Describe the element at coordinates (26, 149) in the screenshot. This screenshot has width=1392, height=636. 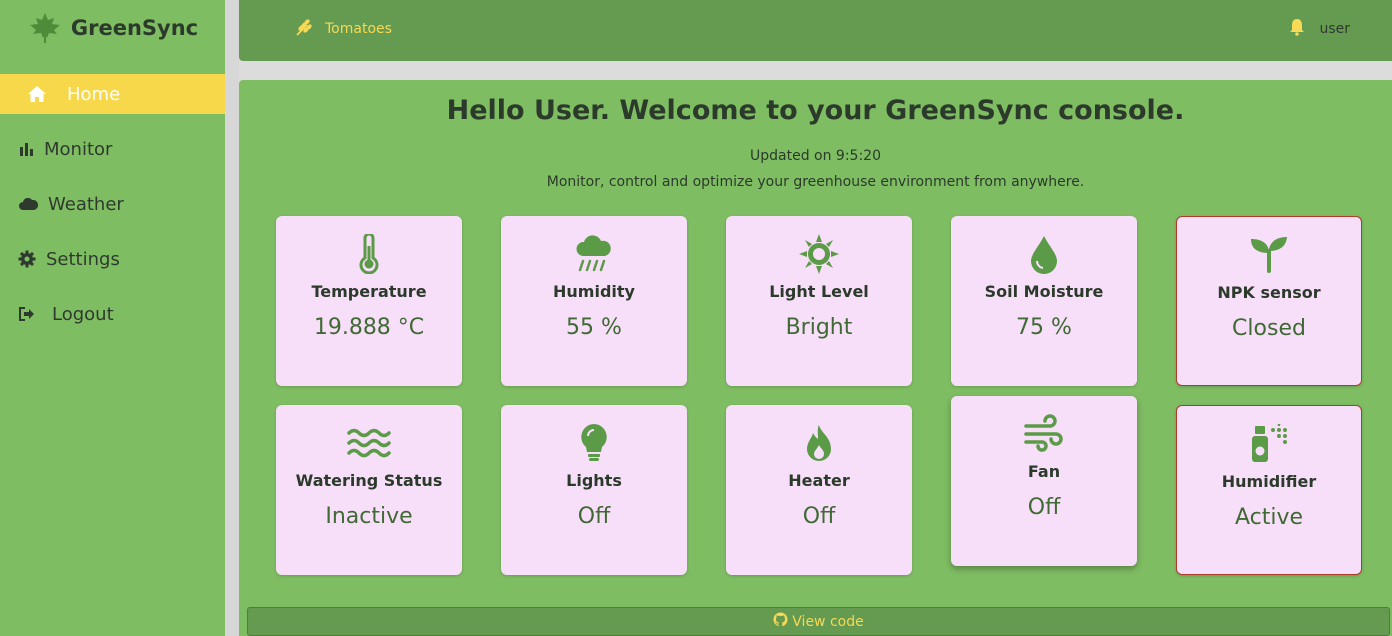
I see `bar-chart-icon` at that location.